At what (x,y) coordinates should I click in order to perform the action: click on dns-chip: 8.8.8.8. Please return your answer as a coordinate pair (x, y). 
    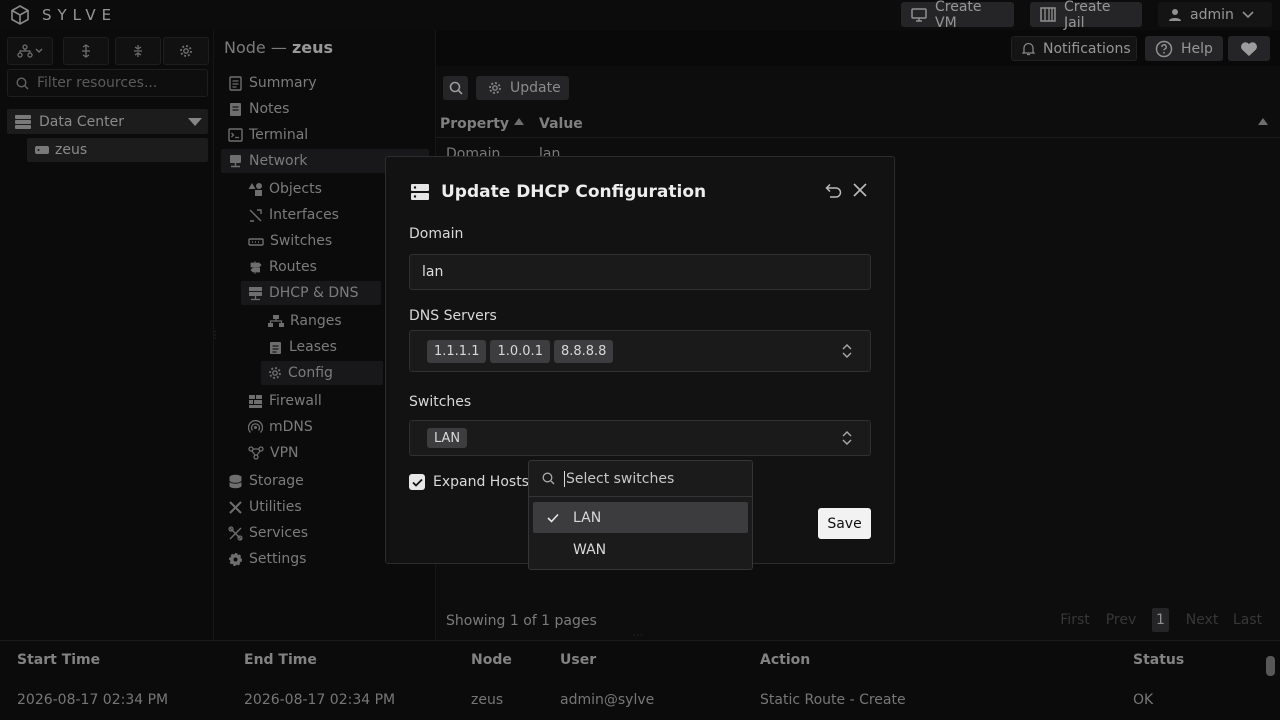
    Looking at the image, I should click on (583, 351).